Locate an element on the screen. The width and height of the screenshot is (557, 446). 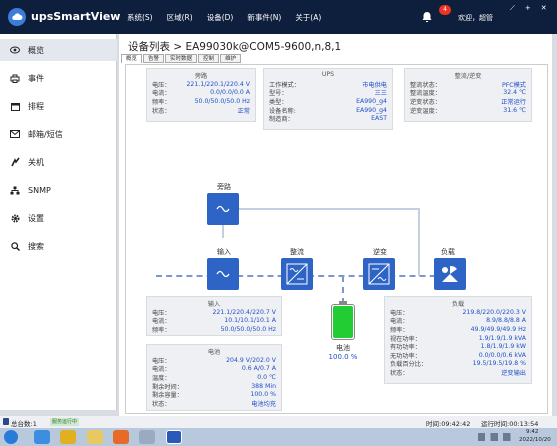
data-row: 电压： 221.1/220.4/220.7 V is located at coordinates (214, 312).